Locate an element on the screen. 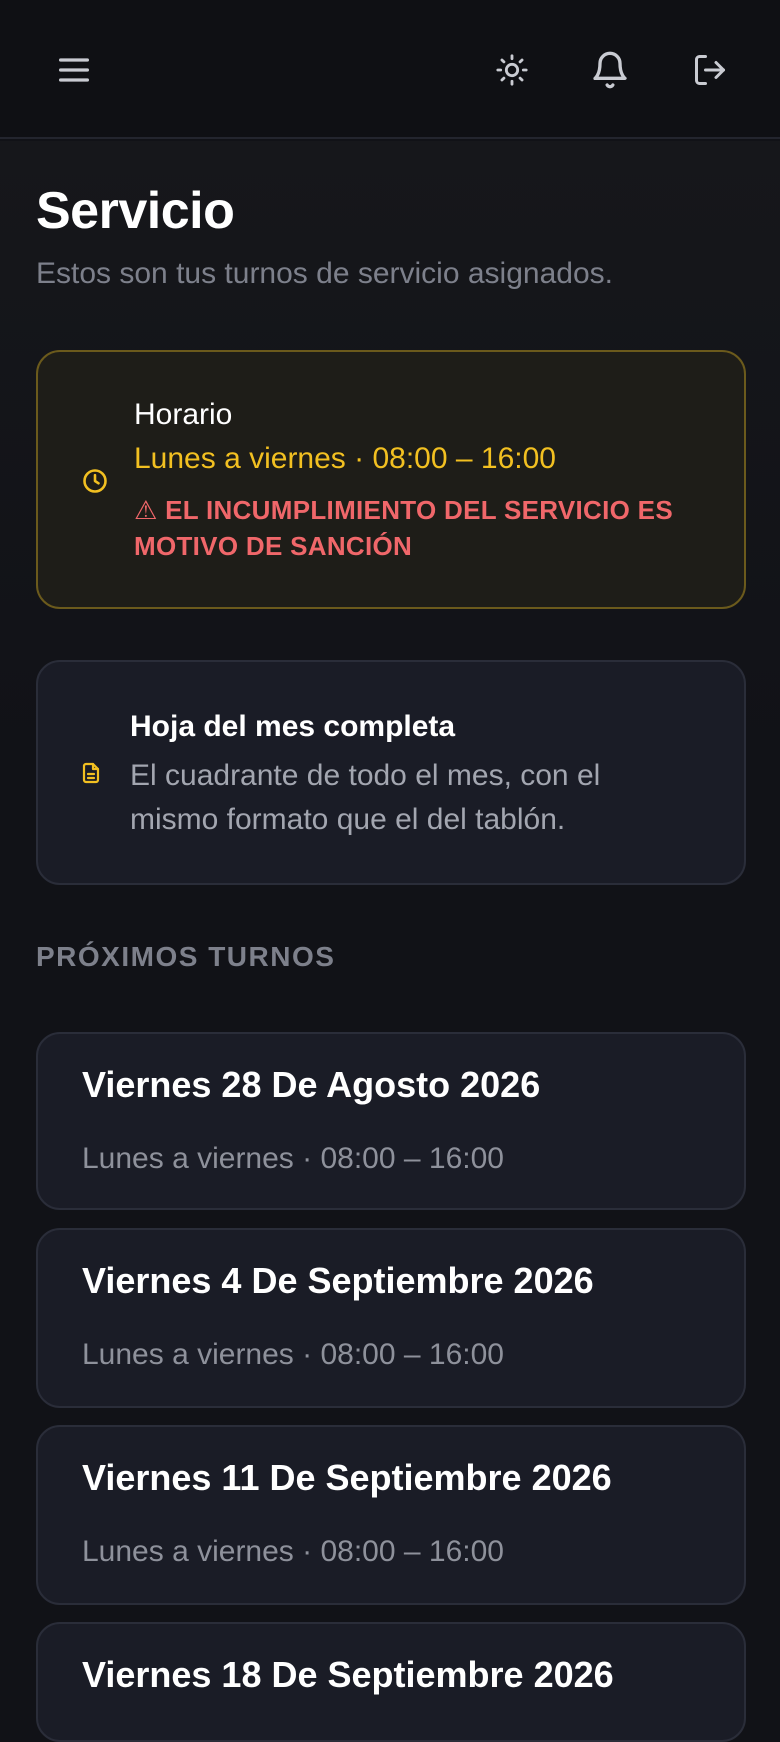 The height and width of the screenshot is (1742, 780). menu-icon is located at coordinates (74, 70).